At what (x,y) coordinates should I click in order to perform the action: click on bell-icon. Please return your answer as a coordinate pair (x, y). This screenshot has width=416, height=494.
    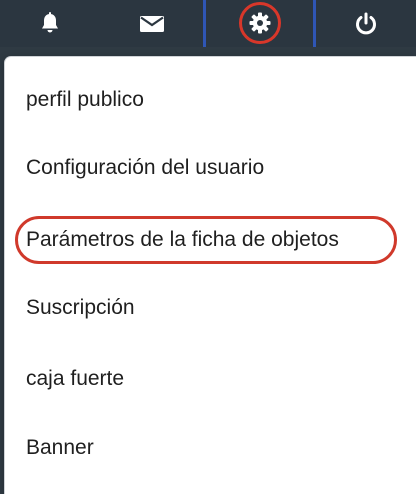
    Looking at the image, I should click on (50, 21).